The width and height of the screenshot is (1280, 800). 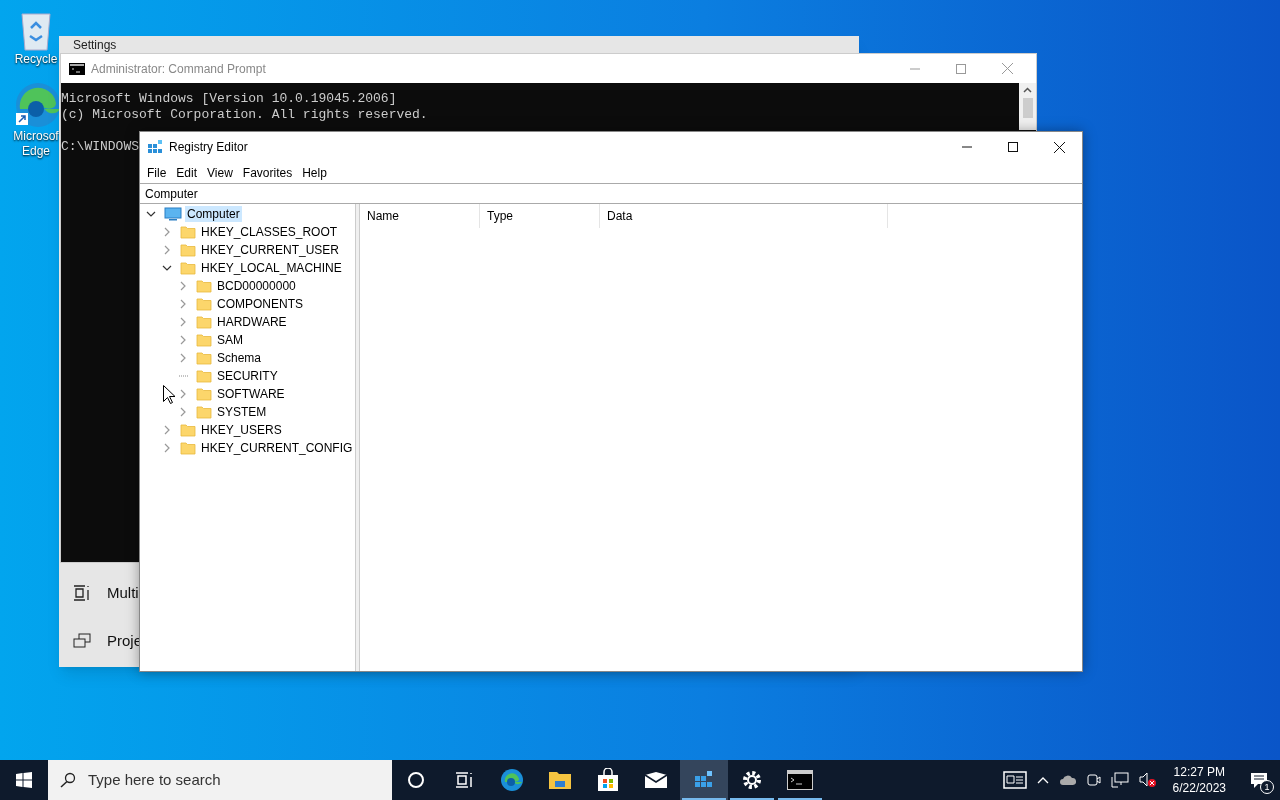 I want to click on envelope-icon, so click(x=656, y=780).